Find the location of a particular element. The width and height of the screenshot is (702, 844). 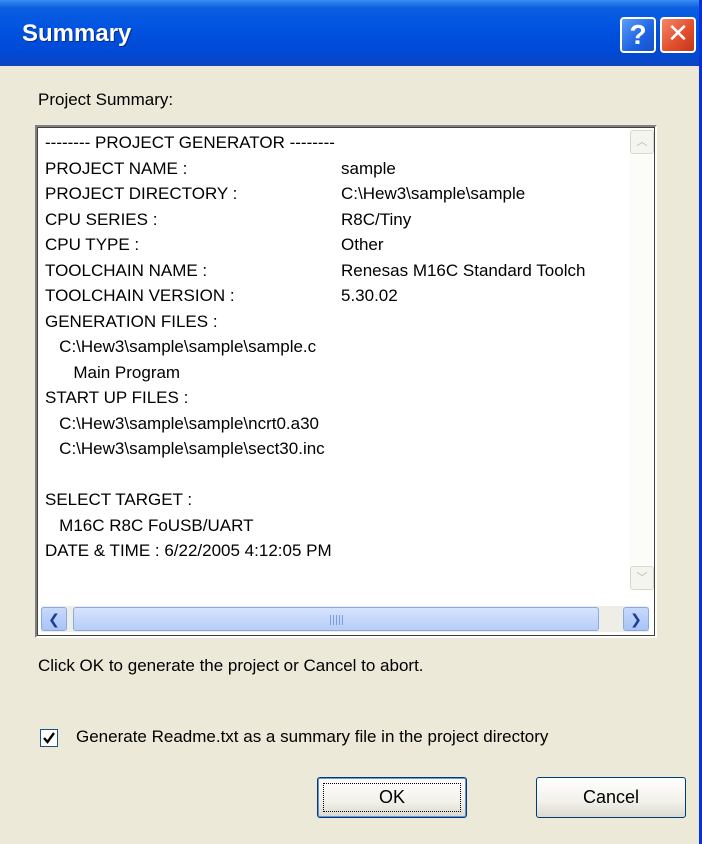

summary-line: C:\Hew3\sample\sample\ncrt0.a30 is located at coordinates (182, 425).